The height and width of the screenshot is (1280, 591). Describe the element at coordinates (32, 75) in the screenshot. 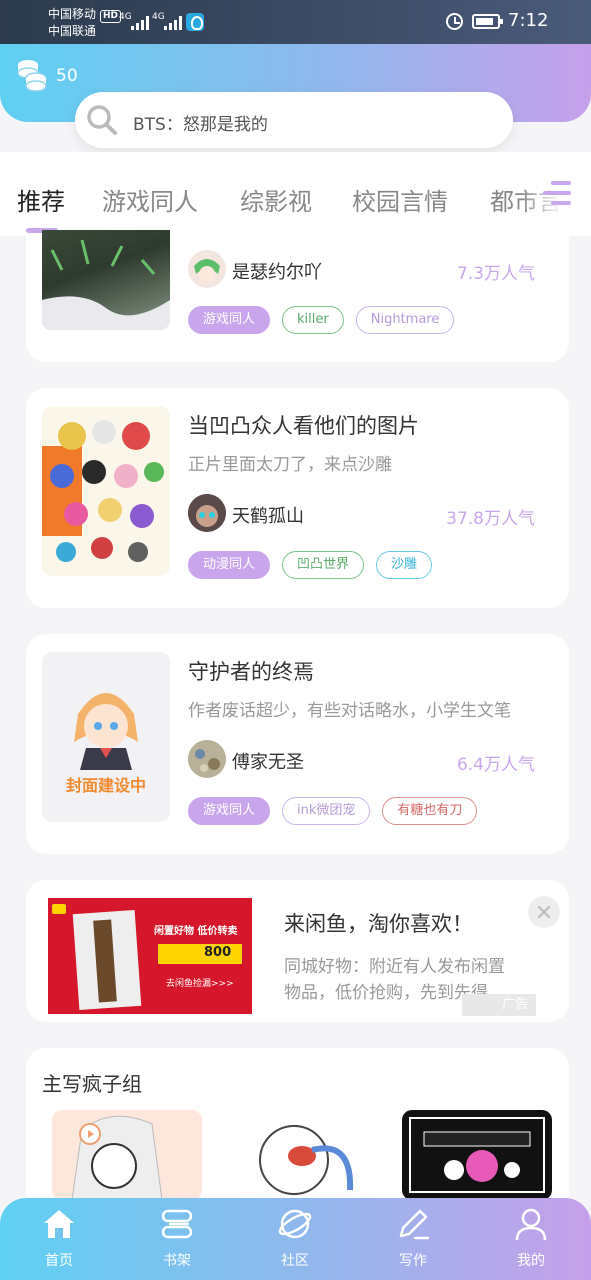

I see `coin-stack-icon` at that location.